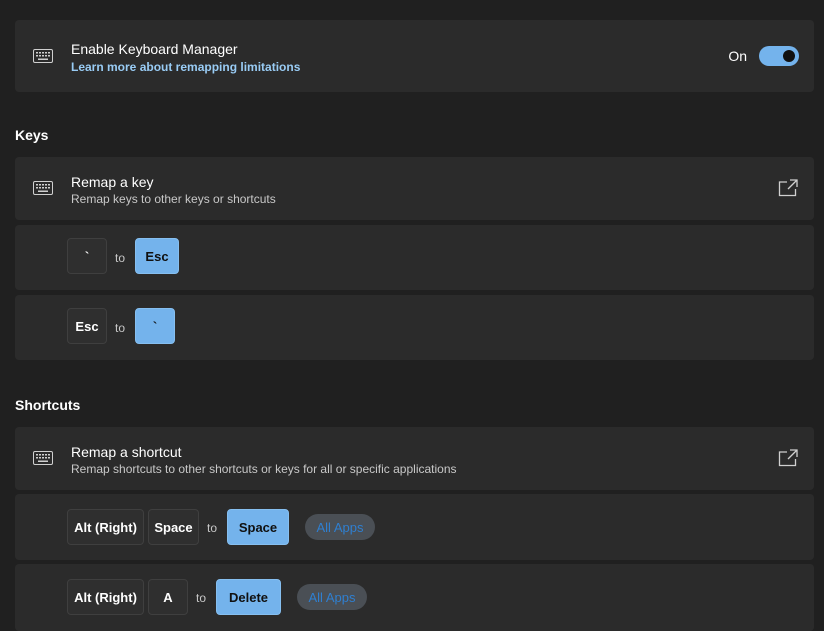 The height and width of the screenshot is (631, 824). I want to click on to-key: Delete, so click(248, 597).